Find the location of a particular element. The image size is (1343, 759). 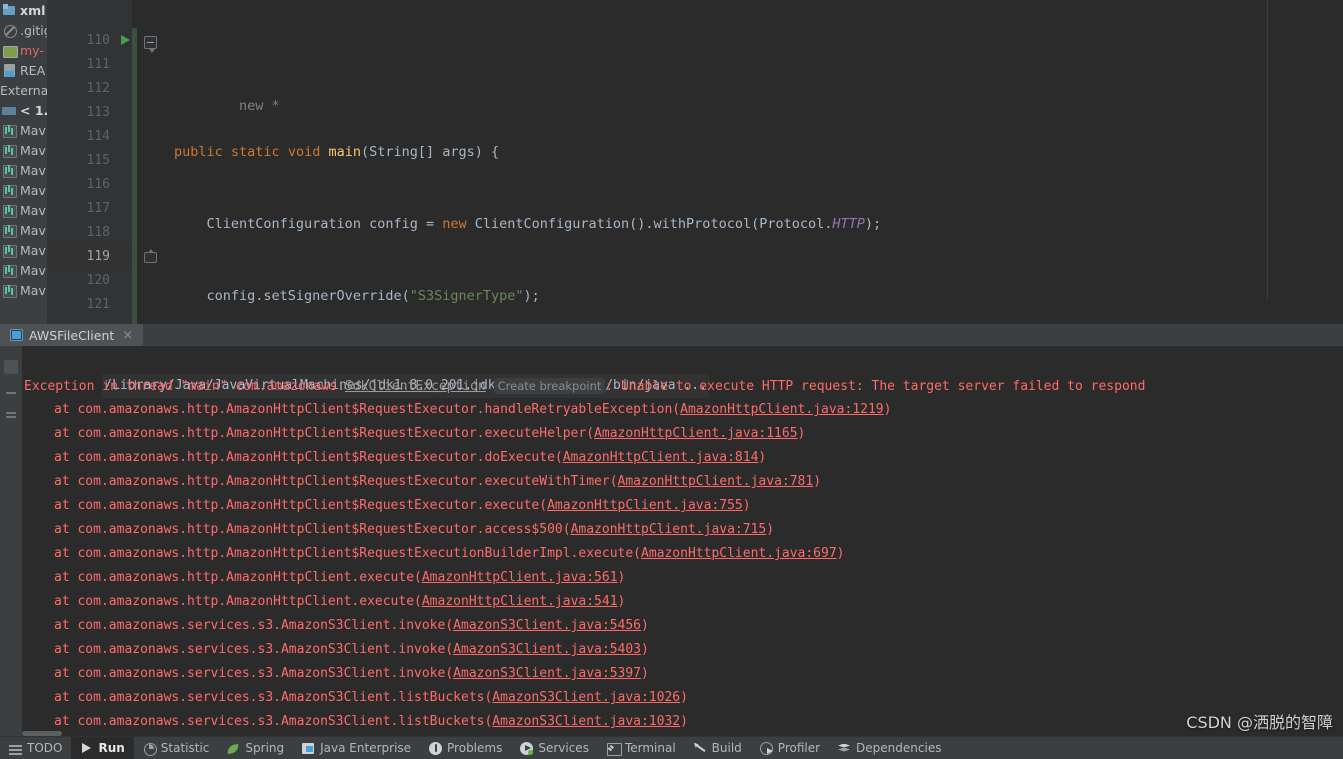

stack-frame-source-link: AmazonHttpClient.java:755 is located at coordinates (645, 505).